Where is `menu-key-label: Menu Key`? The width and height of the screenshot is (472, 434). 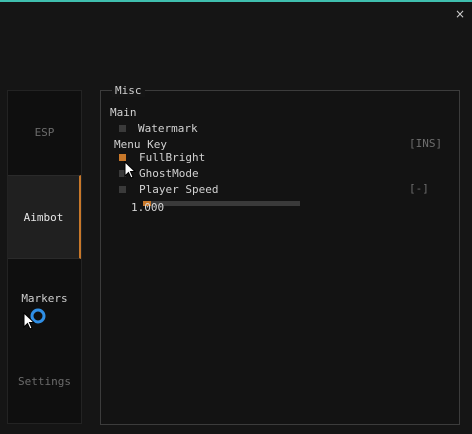 menu-key-label: Menu Key is located at coordinates (140, 144).